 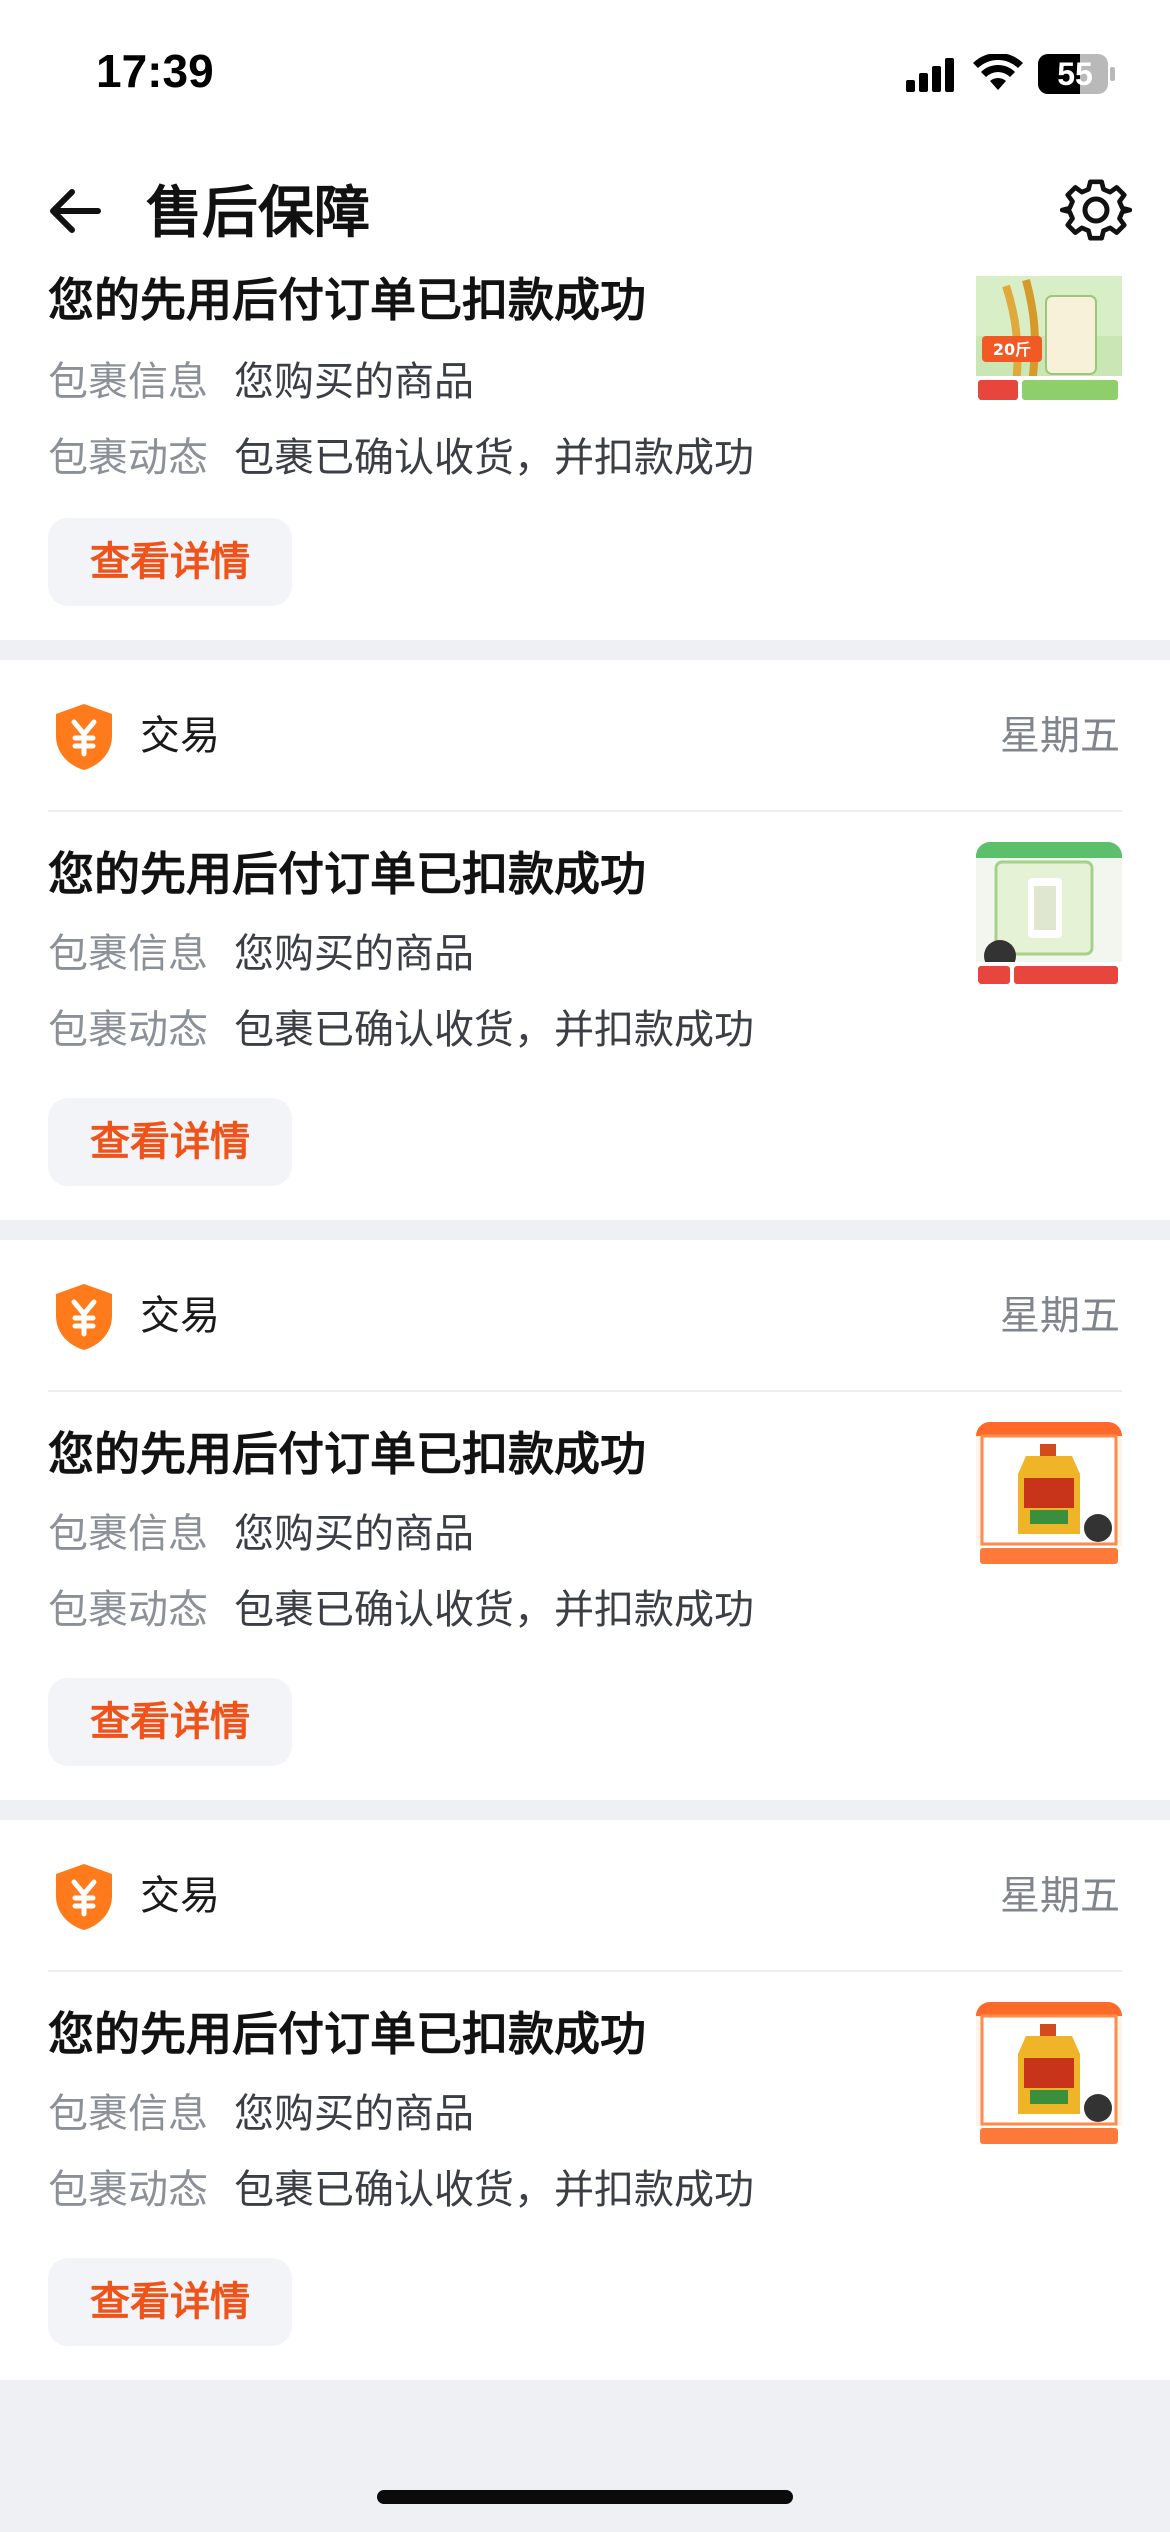 I want to click on page-title: 售后保障, so click(x=258, y=213).